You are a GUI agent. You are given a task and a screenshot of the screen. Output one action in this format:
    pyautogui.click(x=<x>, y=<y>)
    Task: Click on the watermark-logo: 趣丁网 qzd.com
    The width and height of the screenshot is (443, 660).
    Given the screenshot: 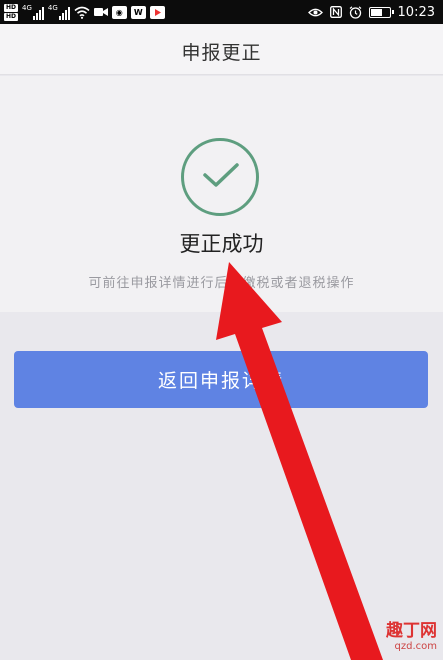 What is the action you would take?
    pyautogui.click(x=398, y=634)
    